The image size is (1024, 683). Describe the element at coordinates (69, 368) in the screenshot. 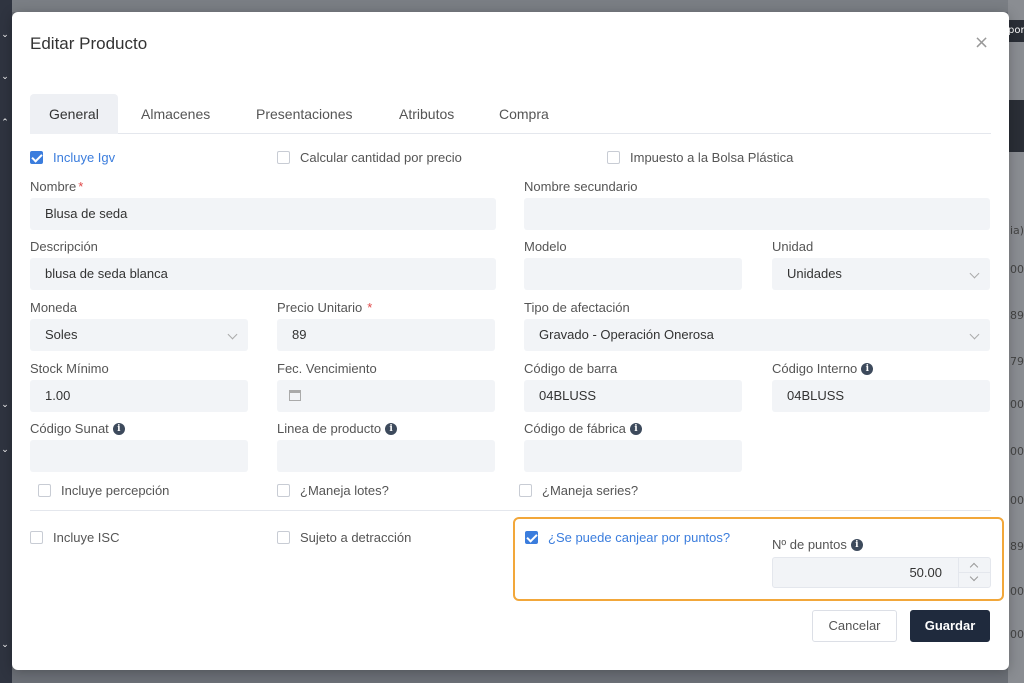

I see `stock-minimo-label: Stock Mínimo` at that location.